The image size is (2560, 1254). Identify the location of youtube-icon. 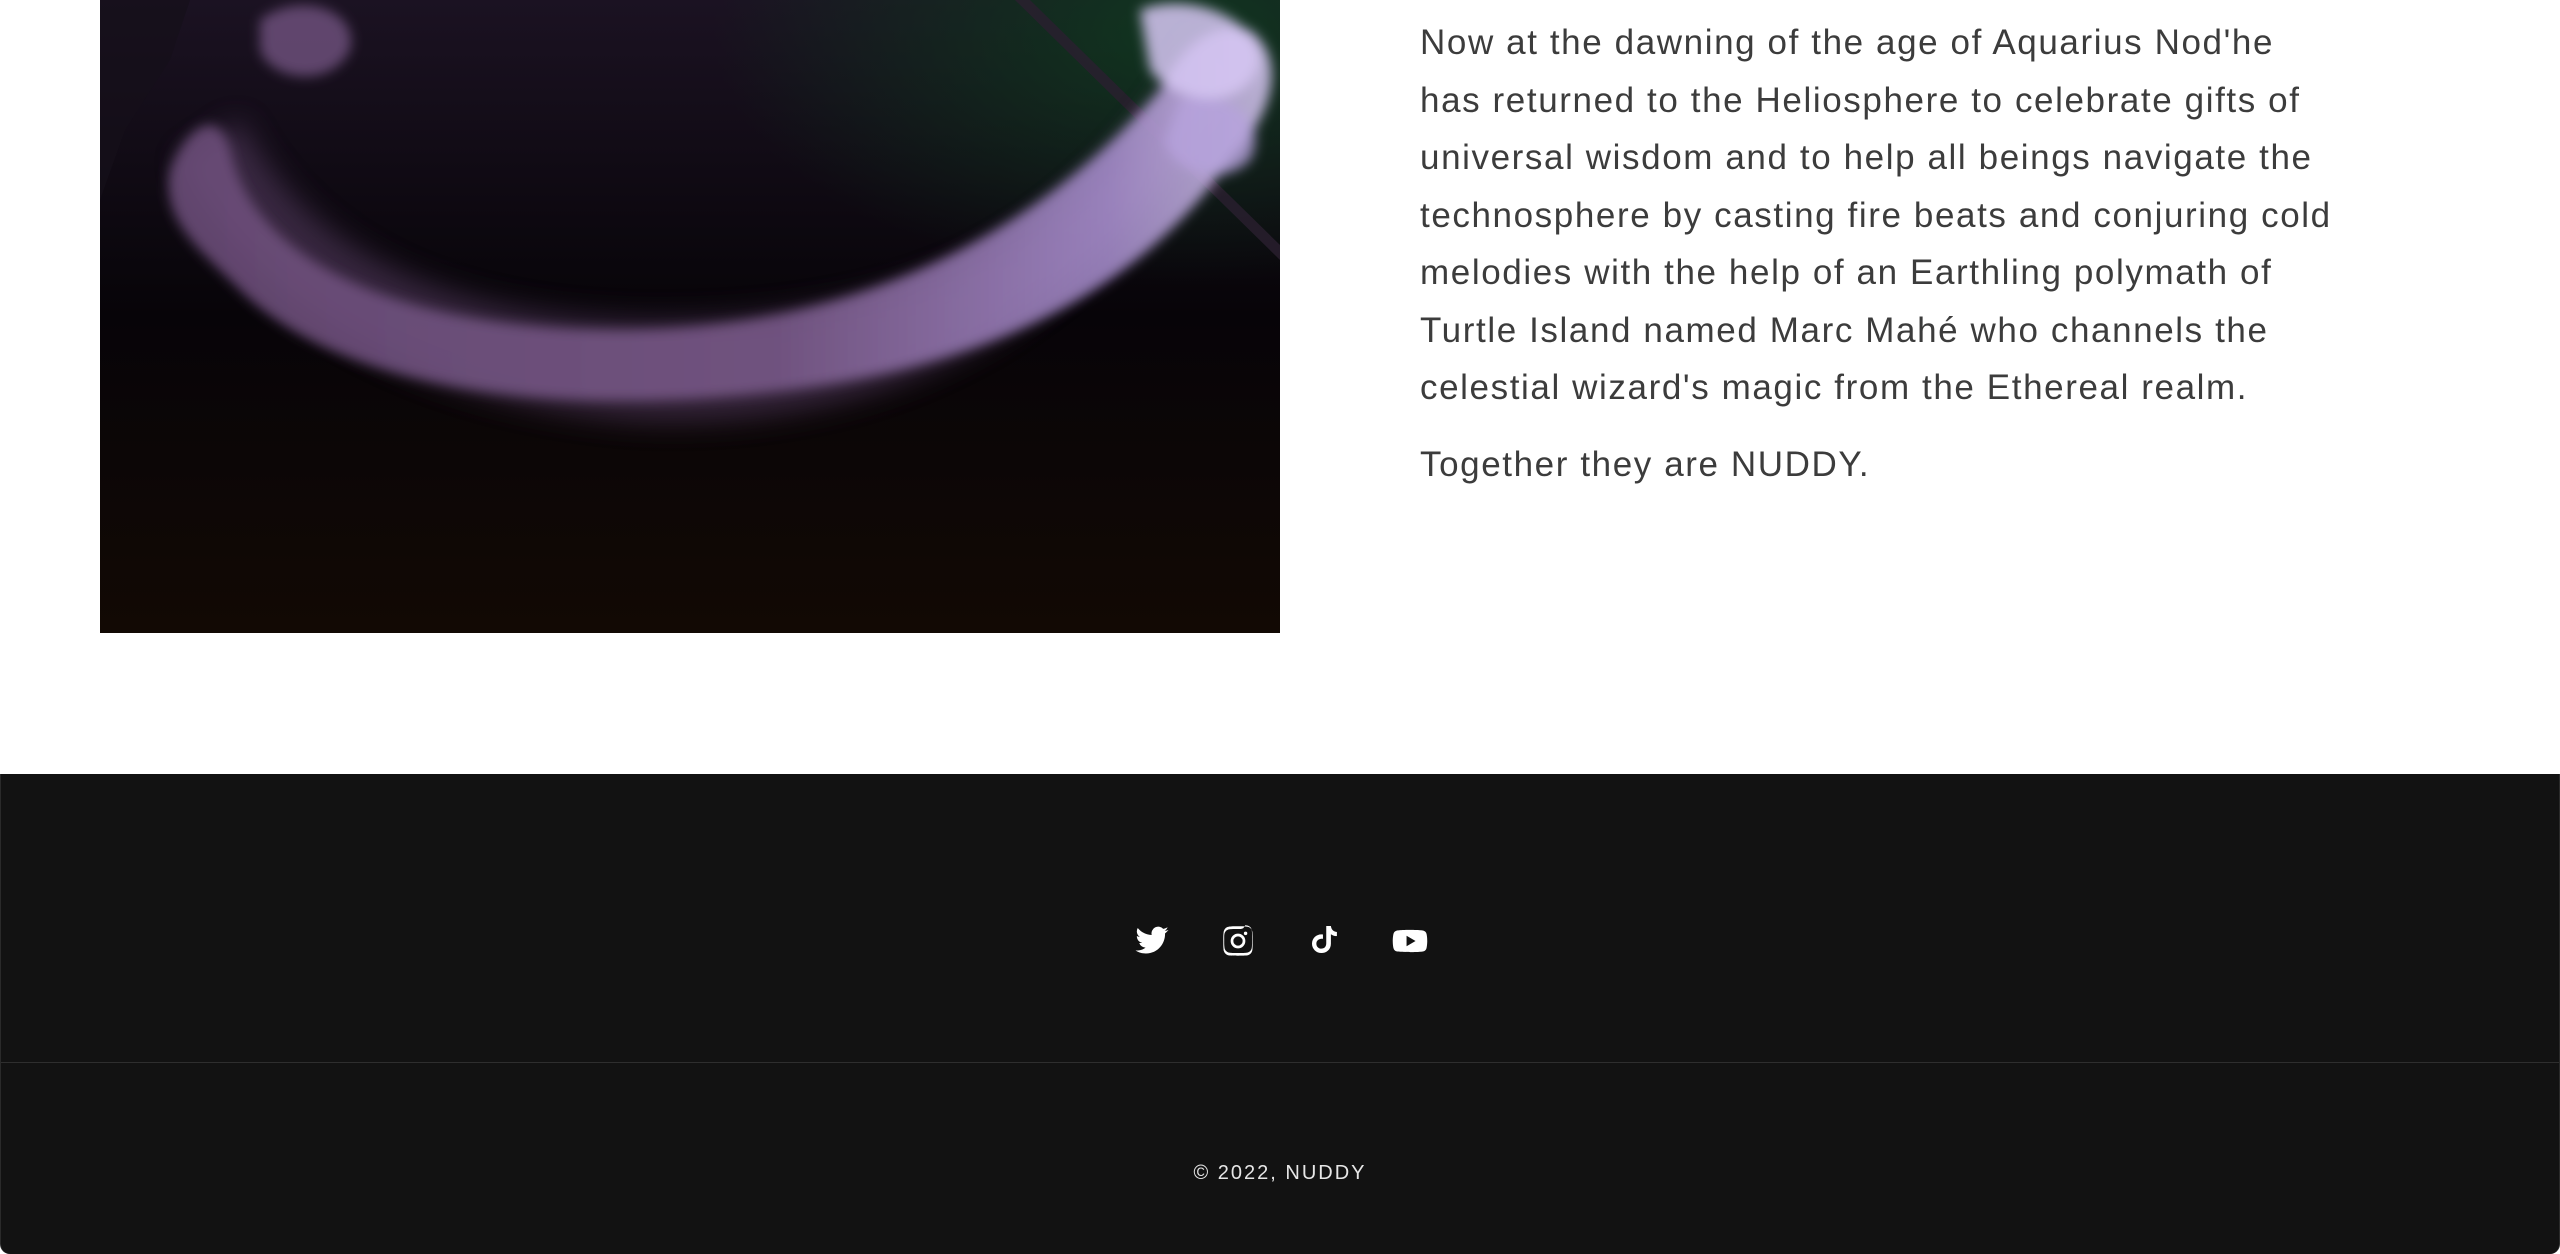
(1410, 941).